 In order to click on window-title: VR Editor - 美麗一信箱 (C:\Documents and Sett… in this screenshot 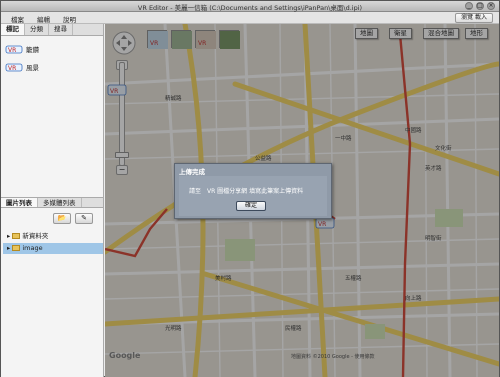, I will do `click(250, 8)`.